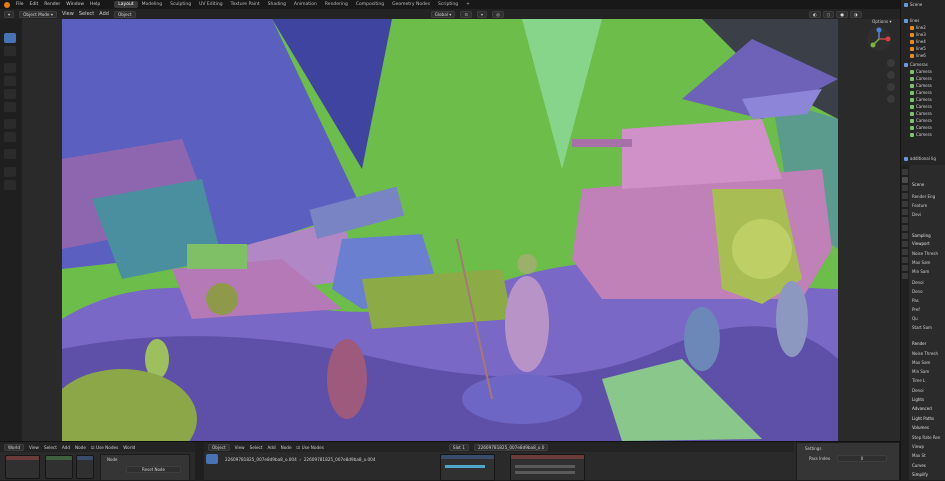 The height and width of the screenshot is (481, 945). What do you see at coordinates (918, 41) in the screenshot?
I see `list-item: line4` at bounding box center [918, 41].